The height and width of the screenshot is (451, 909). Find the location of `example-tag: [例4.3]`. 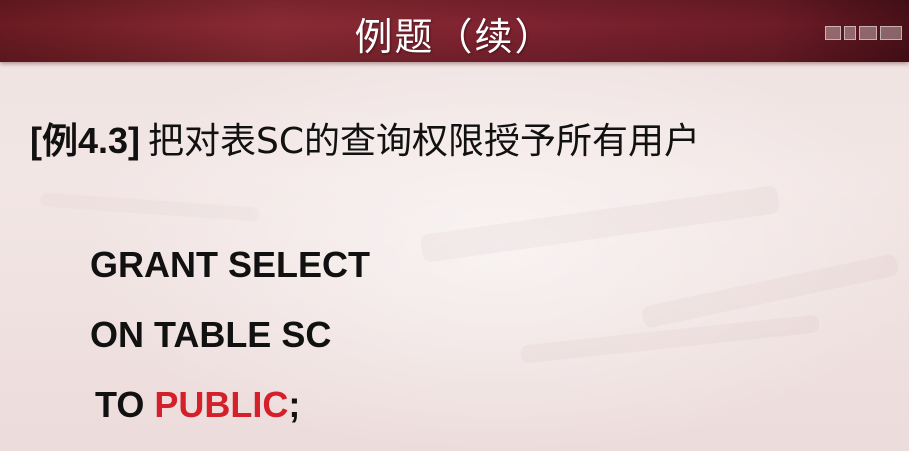

example-tag: [例4.3] is located at coordinates (85, 140).